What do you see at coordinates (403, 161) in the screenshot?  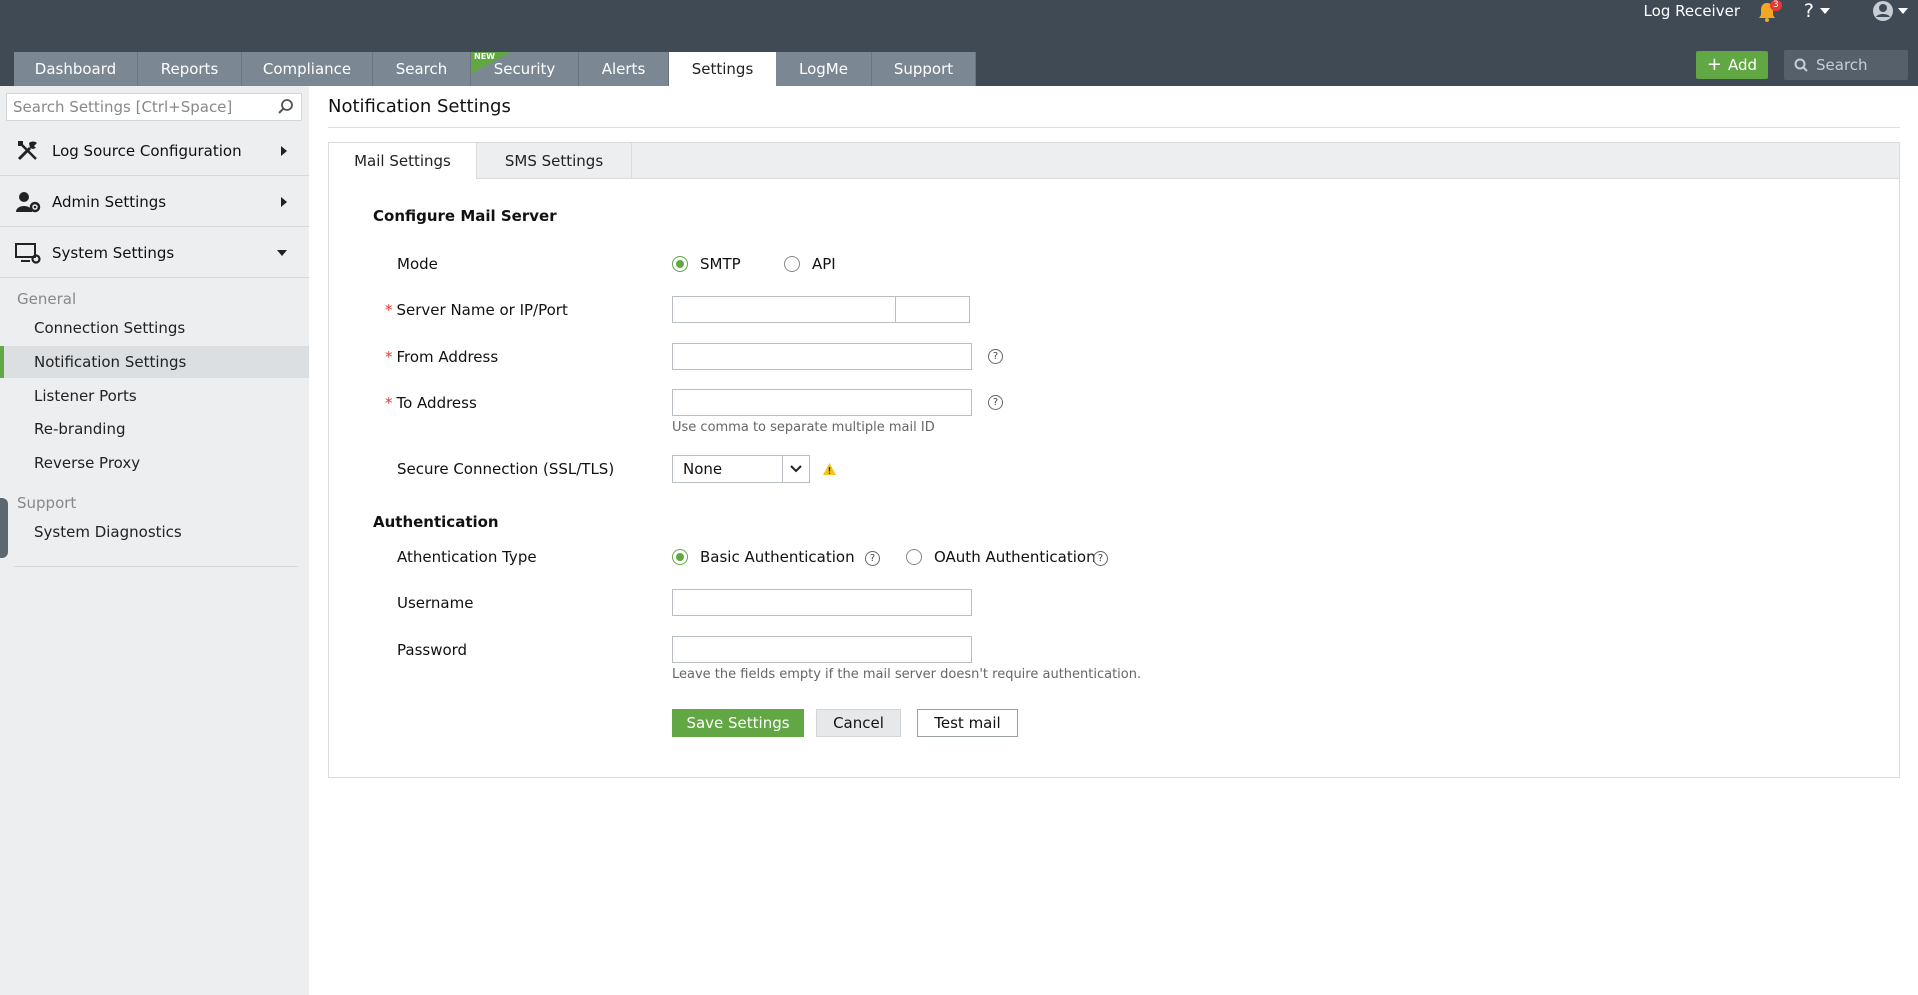 I see `tab-mail-settings: Mail Settings` at bounding box center [403, 161].